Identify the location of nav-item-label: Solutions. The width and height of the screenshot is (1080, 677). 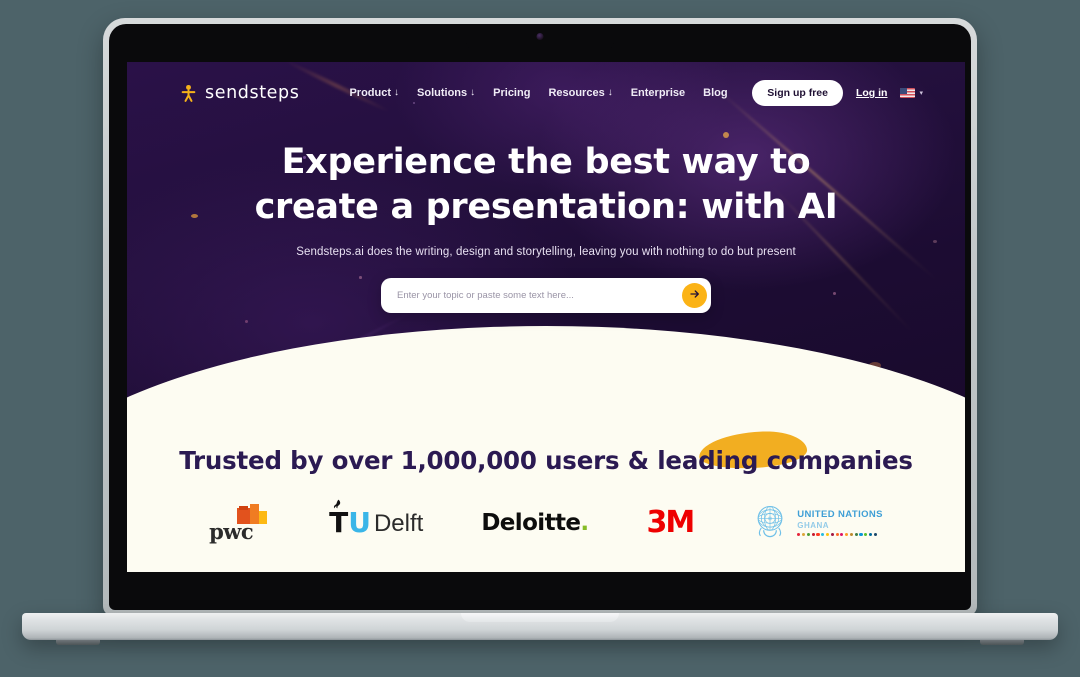
(442, 93).